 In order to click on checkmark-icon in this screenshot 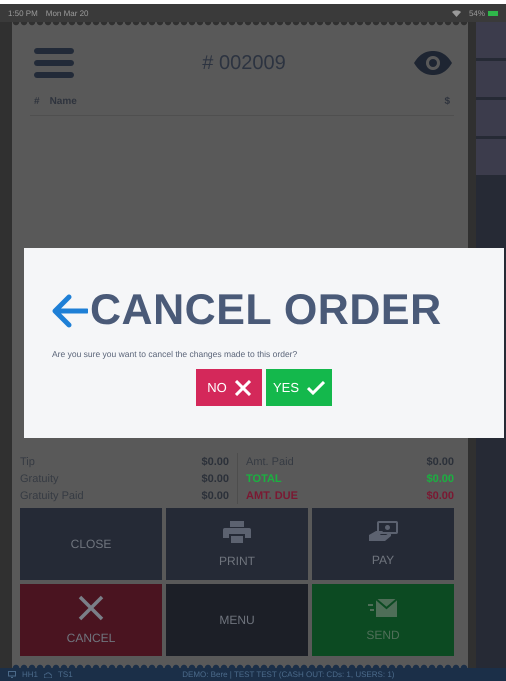, I will do `click(316, 387)`.